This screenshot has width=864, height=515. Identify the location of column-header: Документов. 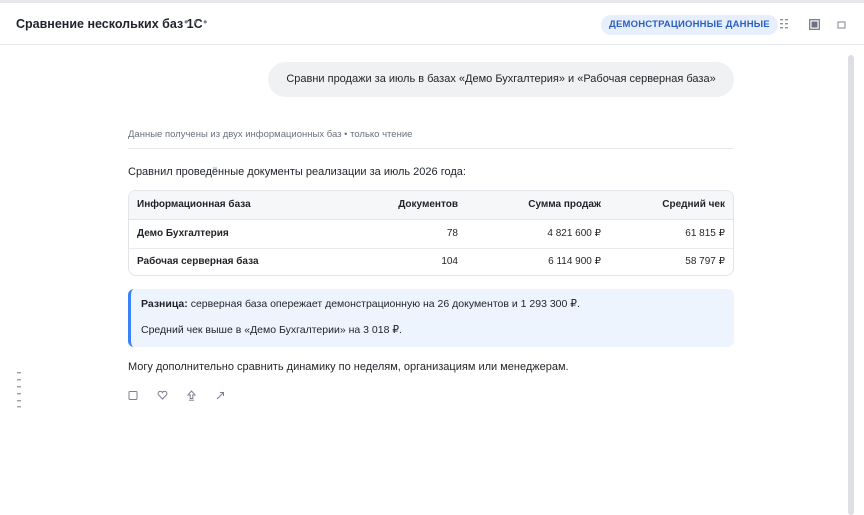
(428, 204).